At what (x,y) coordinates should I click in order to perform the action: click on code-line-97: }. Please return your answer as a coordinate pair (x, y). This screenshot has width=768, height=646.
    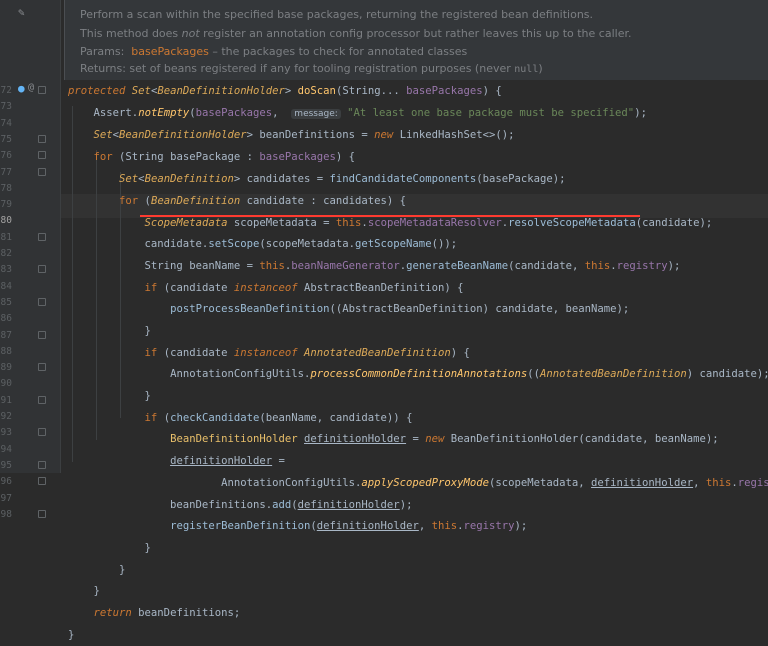
    Looking at the image, I should click on (71, 635).